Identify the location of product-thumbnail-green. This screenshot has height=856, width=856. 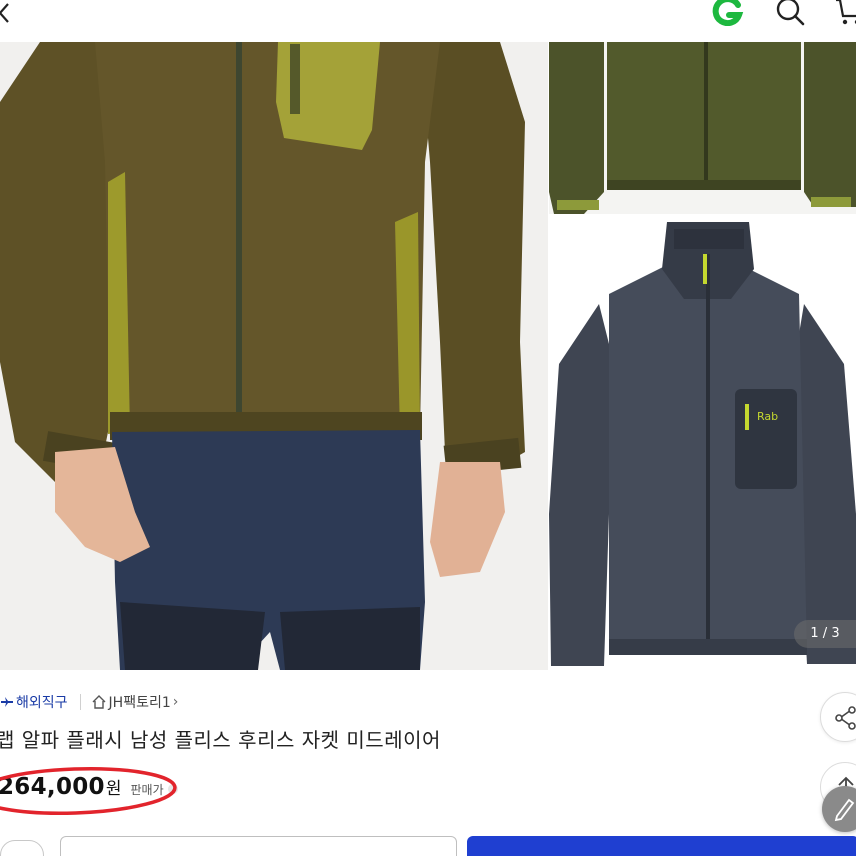
(702, 128).